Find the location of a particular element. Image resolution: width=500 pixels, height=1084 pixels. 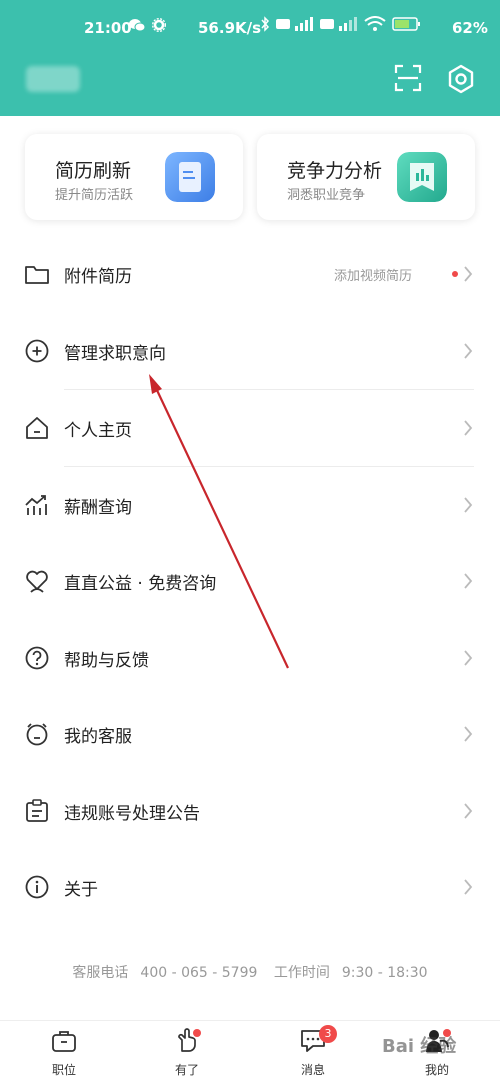

chart-flag-icon is located at coordinates (422, 177).